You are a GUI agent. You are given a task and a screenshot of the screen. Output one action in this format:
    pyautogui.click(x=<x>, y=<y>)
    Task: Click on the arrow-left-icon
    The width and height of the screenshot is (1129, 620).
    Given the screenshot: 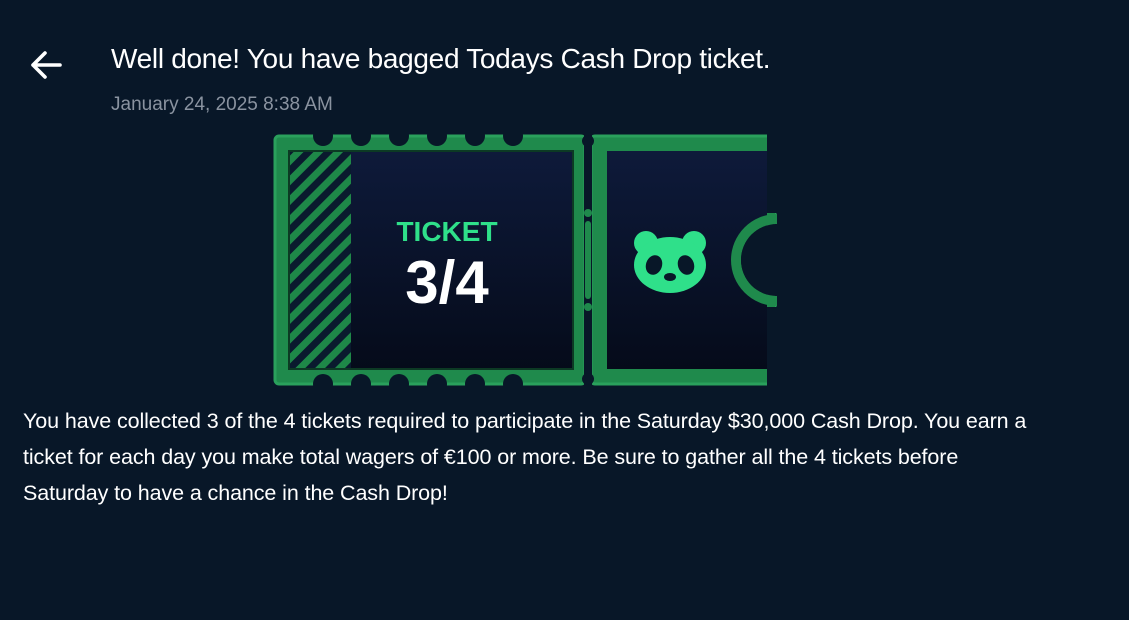 What is the action you would take?
    pyautogui.click(x=46, y=65)
    